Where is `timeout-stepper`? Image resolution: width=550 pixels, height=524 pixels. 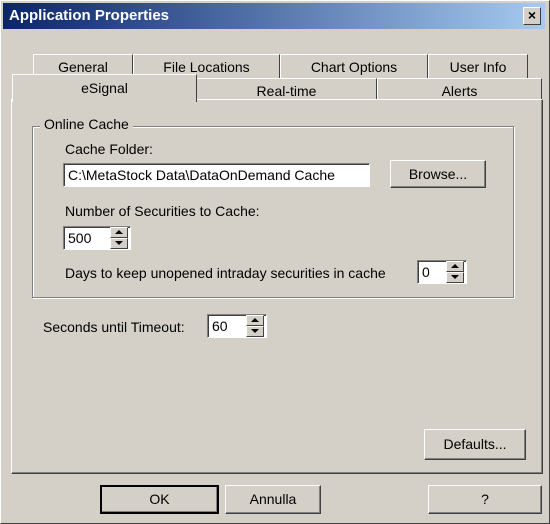 timeout-stepper is located at coordinates (255, 326).